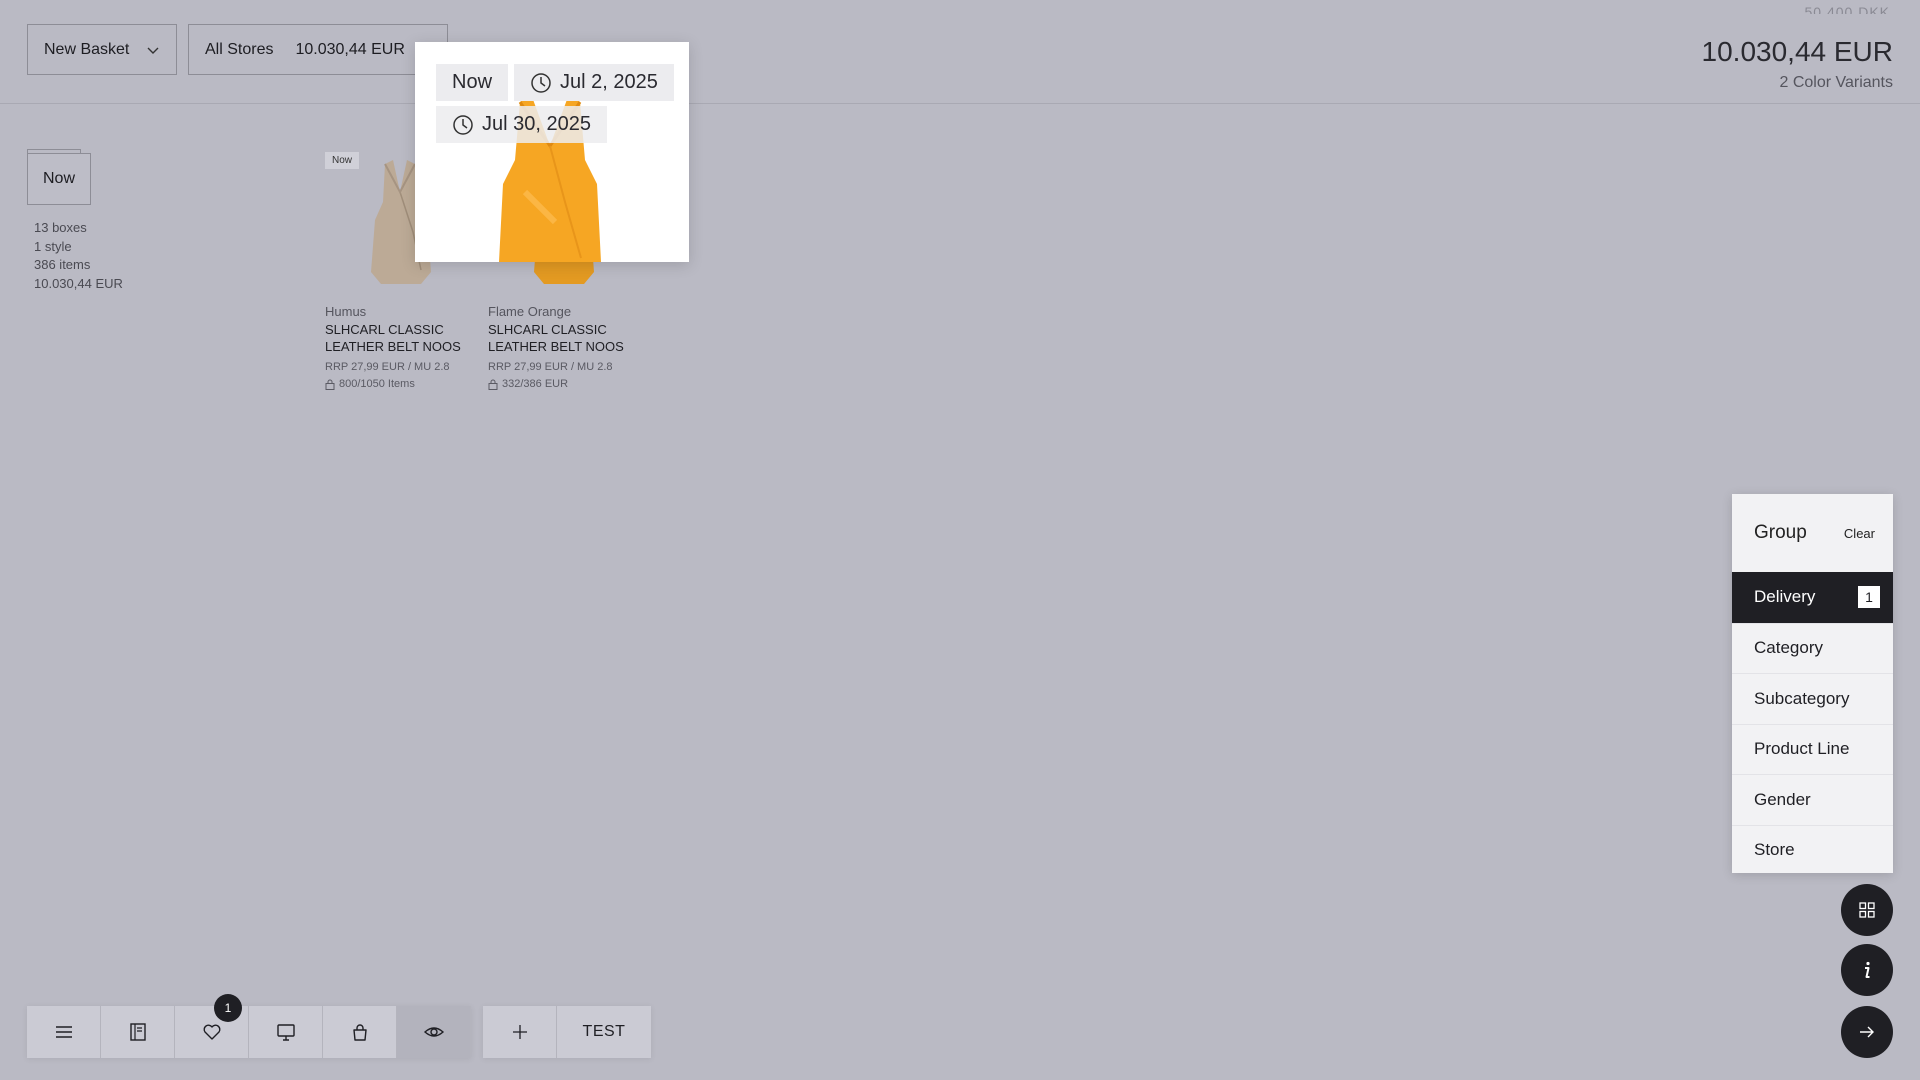 The height and width of the screenshot is (1080, 1920). I want to click on group-option-category: Category, so click(1812, 648).